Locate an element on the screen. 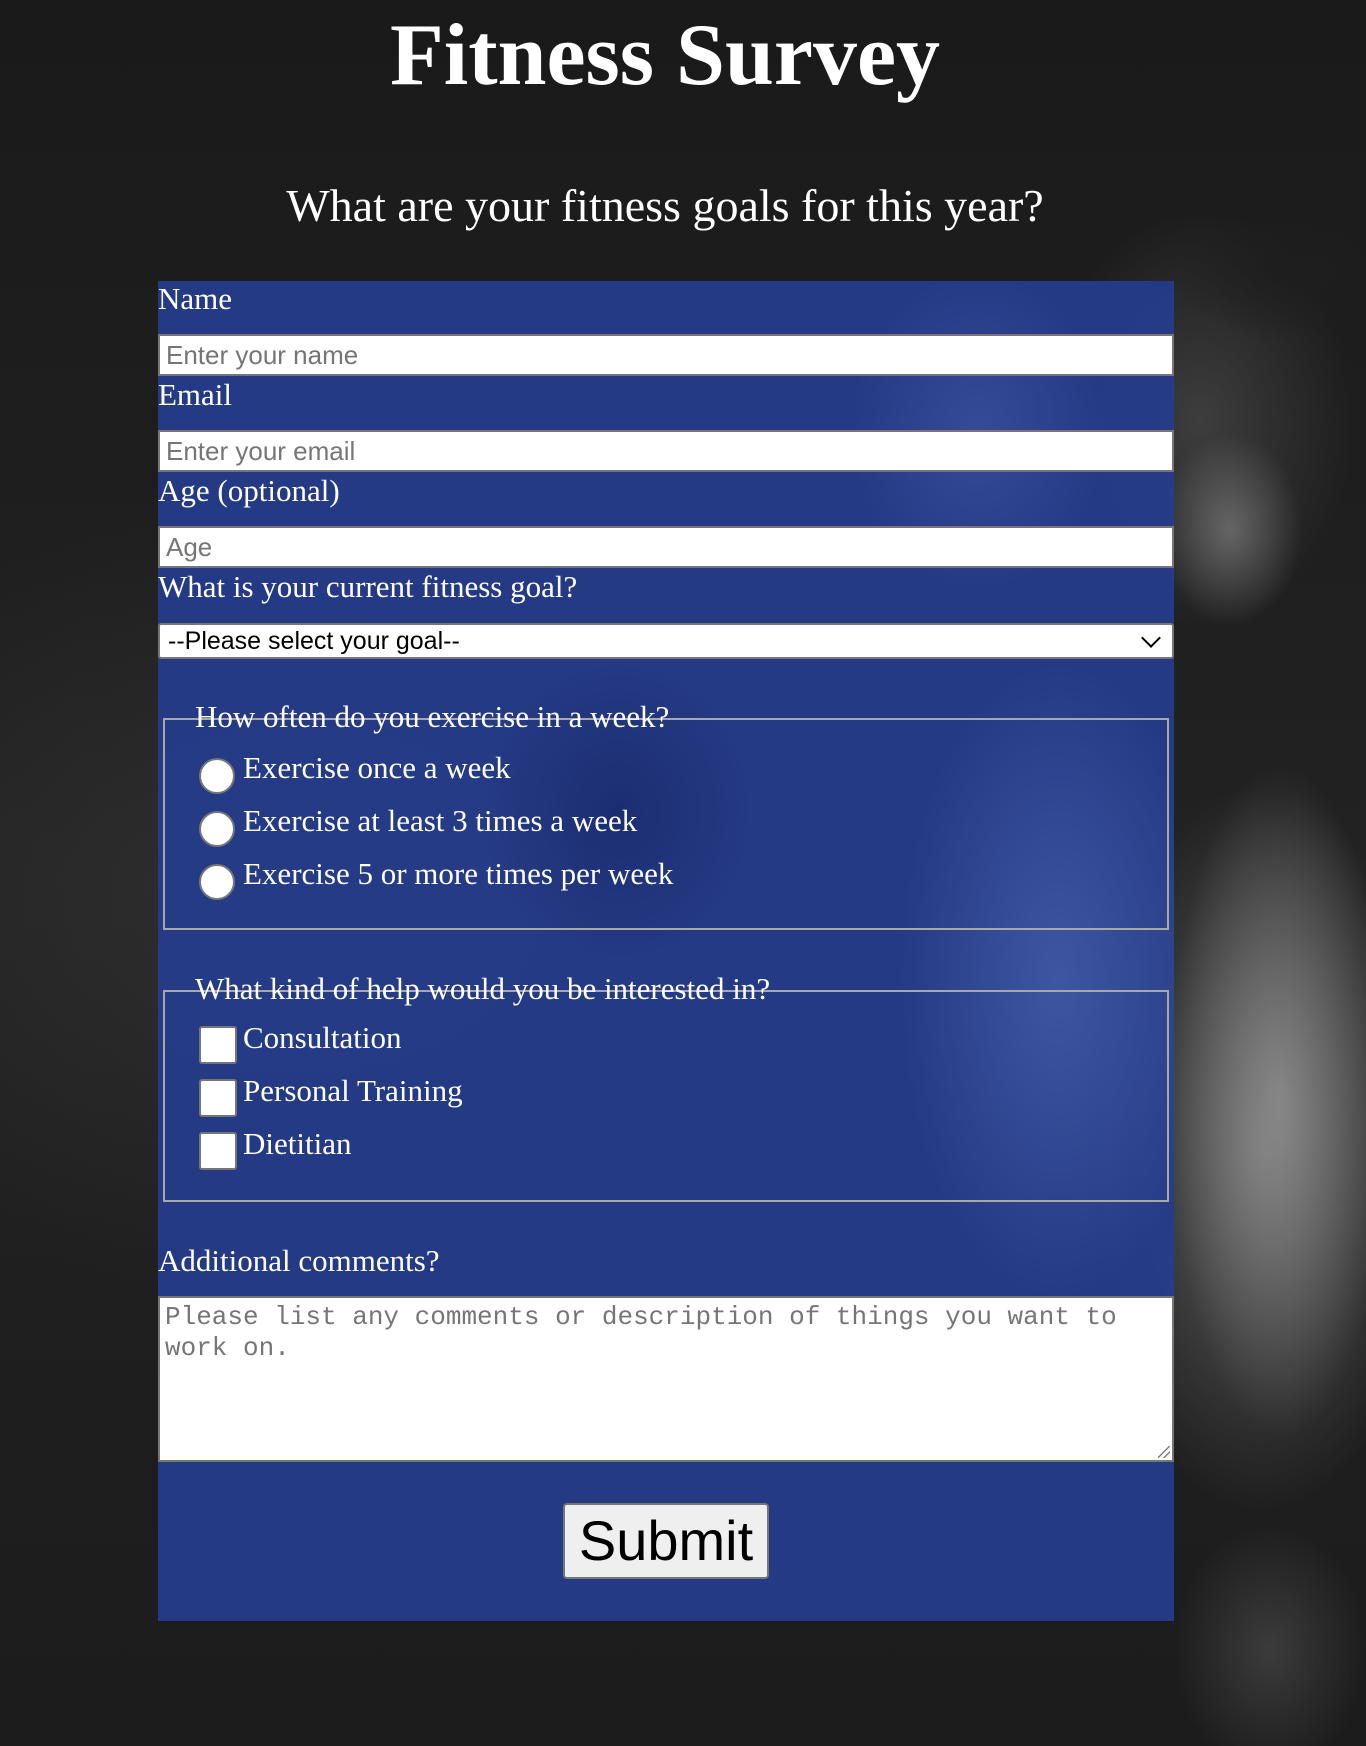 This screenshot has height=1746, width=1366. help-option-label: Dietitian is located at coordinates (297, 1143).